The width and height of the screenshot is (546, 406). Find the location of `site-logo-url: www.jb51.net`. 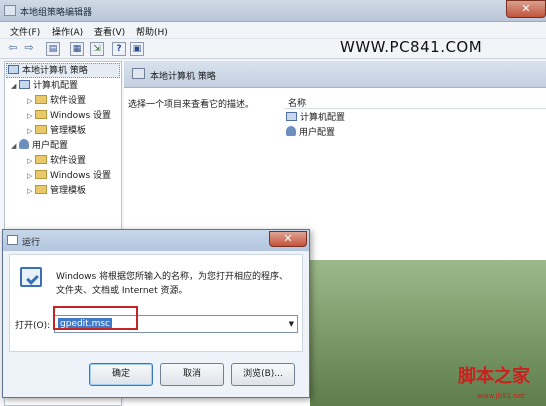

site-logo-url: www.jb51.net is located at coordinates (501, 396).